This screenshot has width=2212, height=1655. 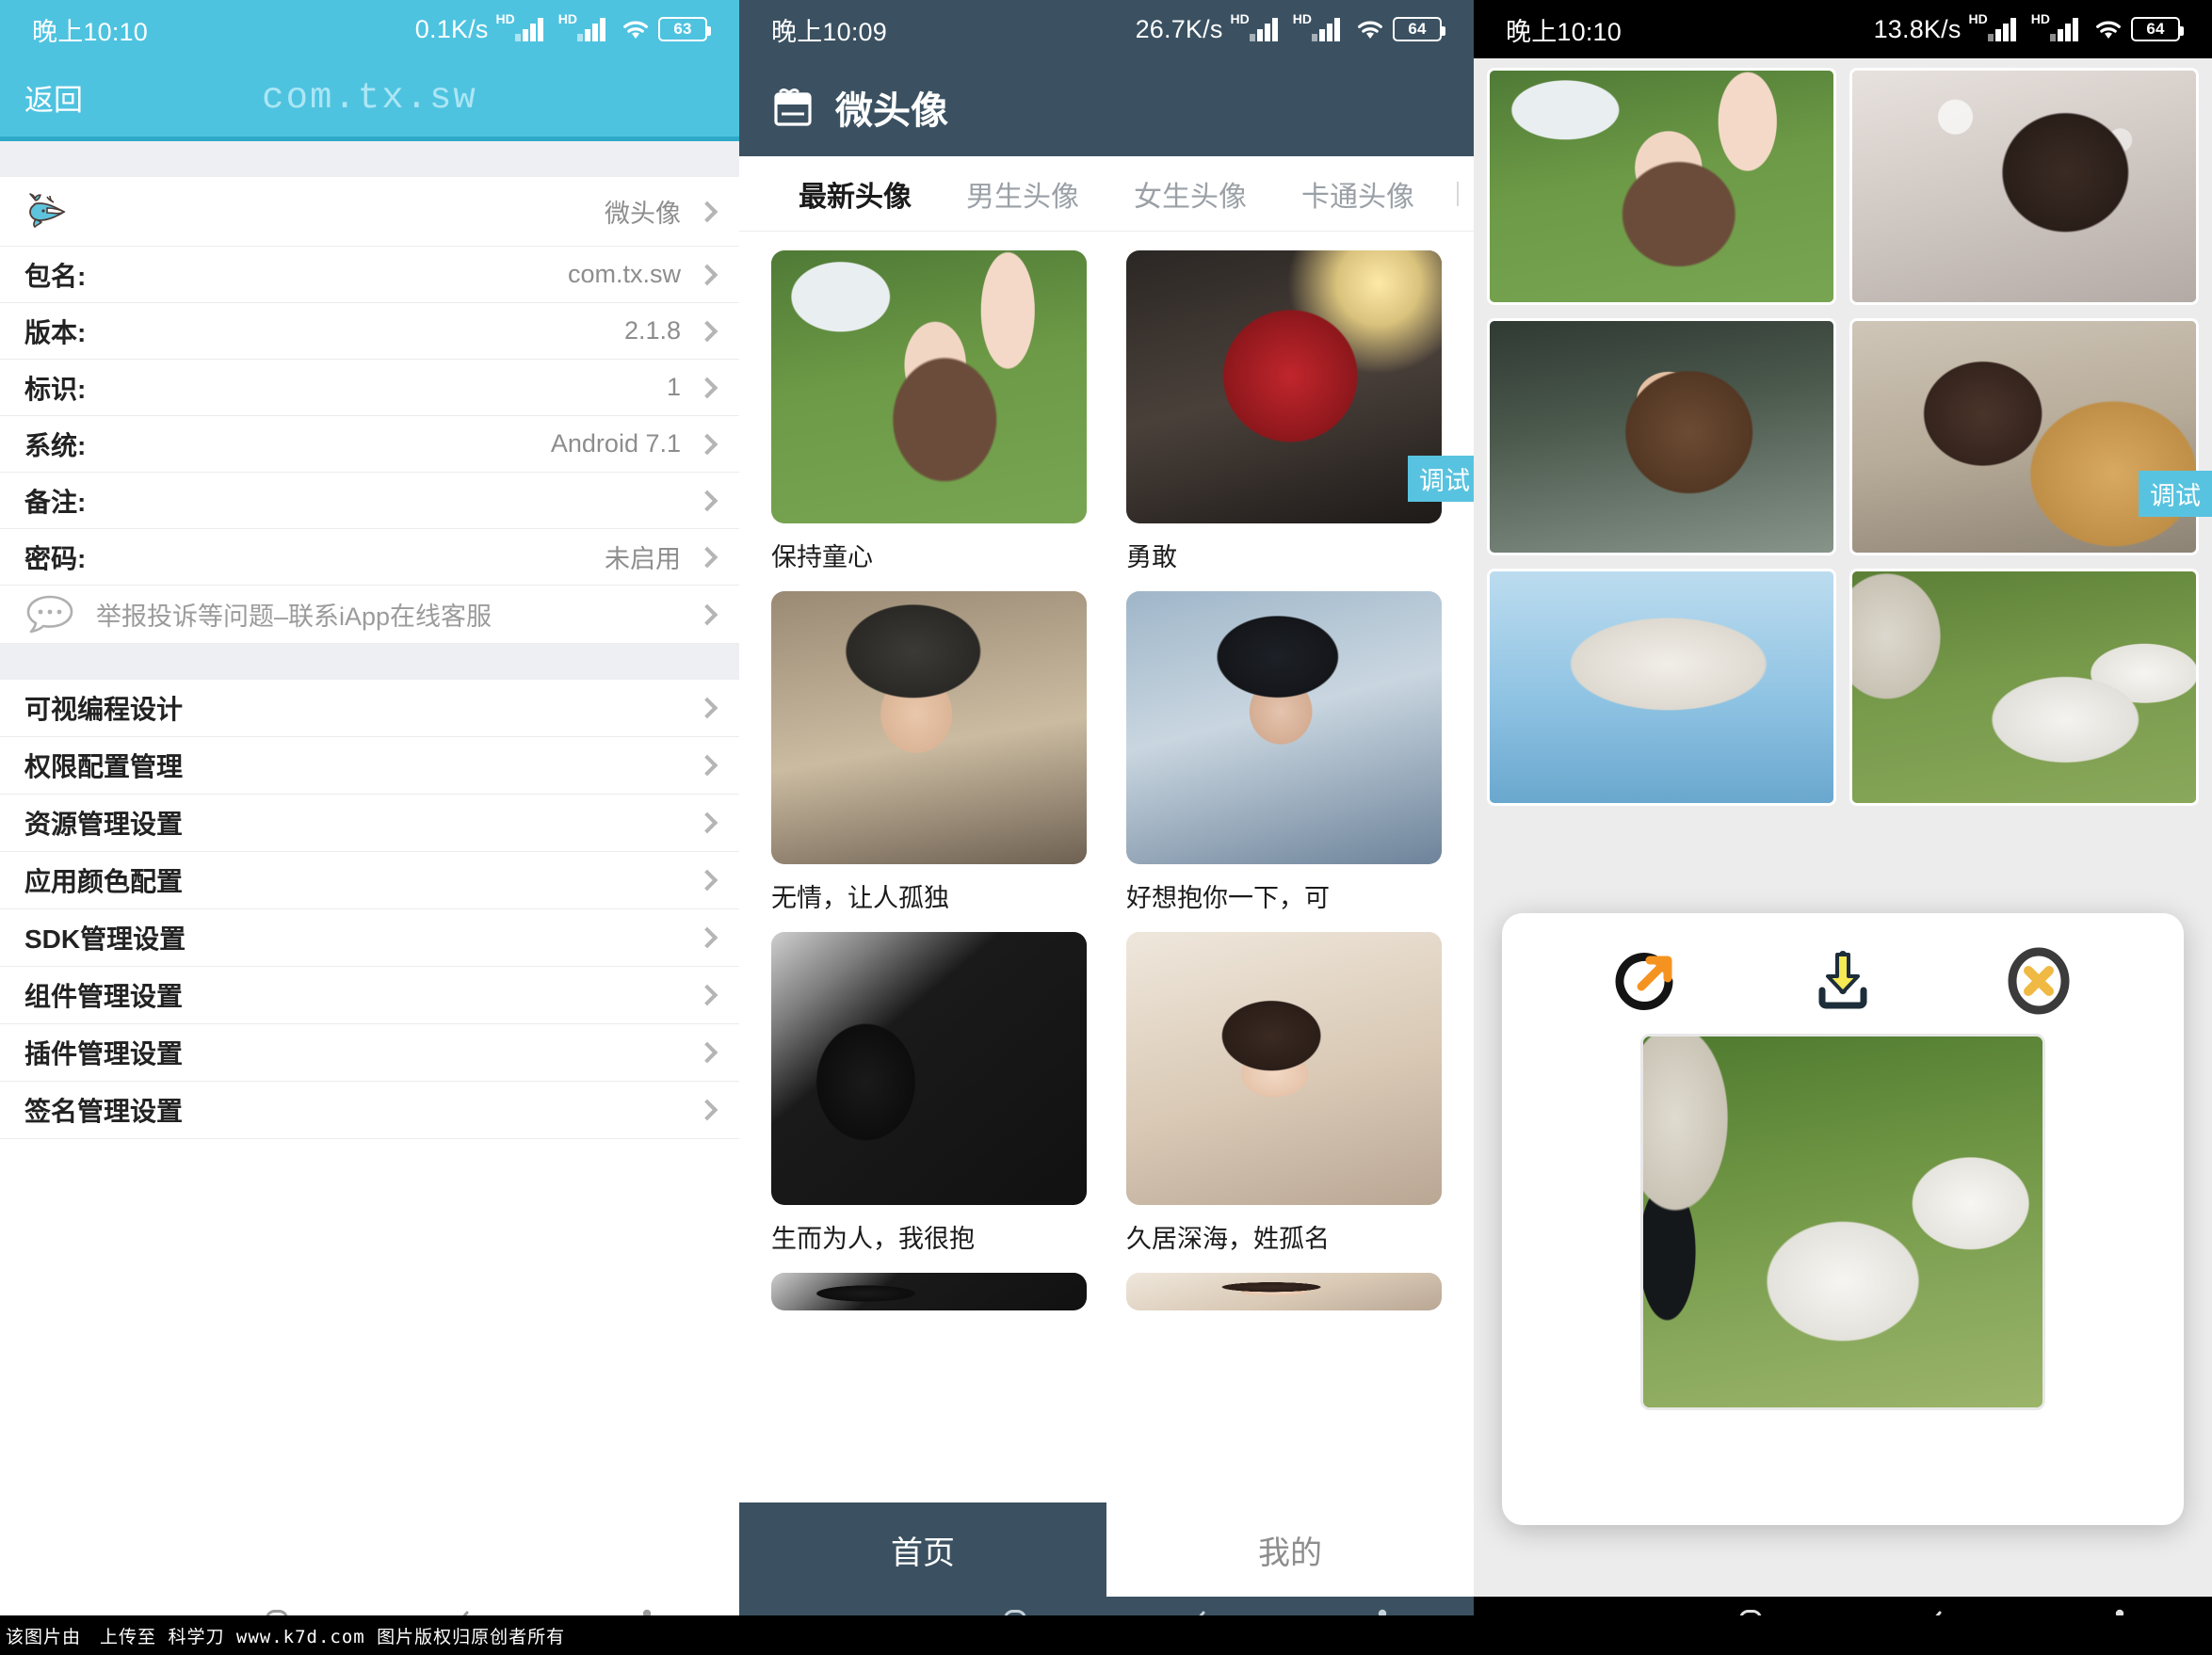 I want to click on avatar-caption: 勇敢, so click(x=1151, y=557).